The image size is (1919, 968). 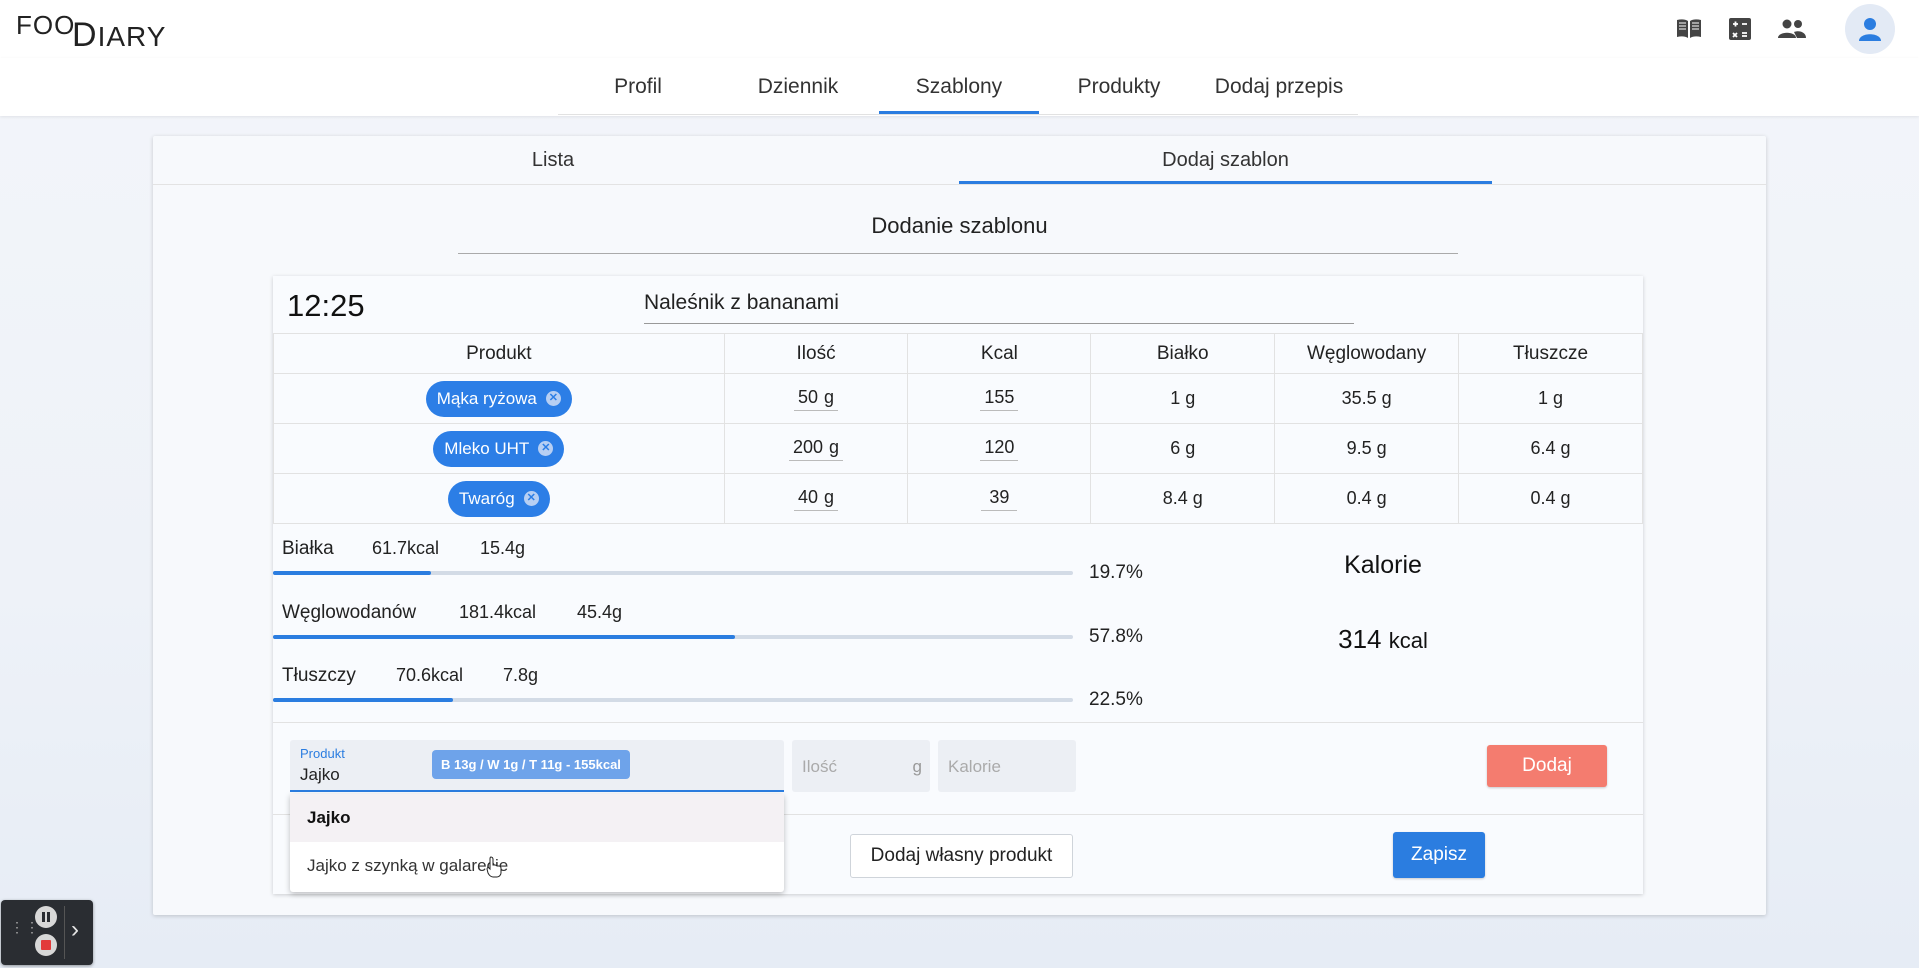 What do you see at coordinates (553, 160) in the screenshot?
I see `subtab-lista: Lista` at bounding box center [553, 160].